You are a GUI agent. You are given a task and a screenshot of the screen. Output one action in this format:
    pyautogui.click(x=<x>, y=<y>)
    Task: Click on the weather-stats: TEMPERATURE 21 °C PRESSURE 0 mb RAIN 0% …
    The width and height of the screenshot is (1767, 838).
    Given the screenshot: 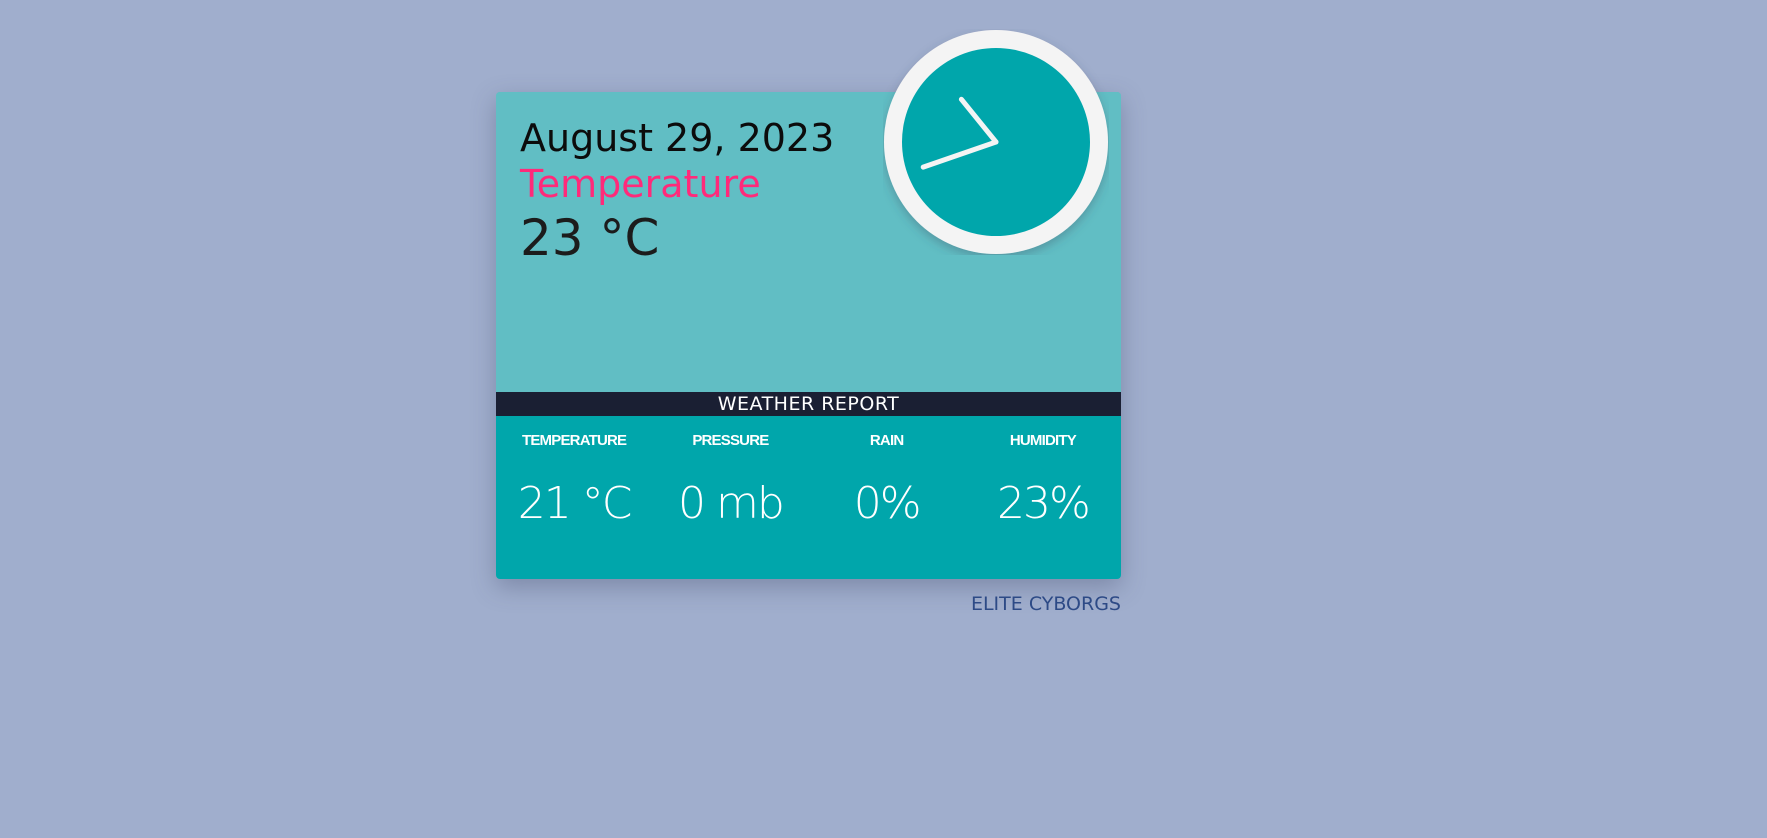 What is the action you would take?
    pyautogui.click(x=808, y=497)
    